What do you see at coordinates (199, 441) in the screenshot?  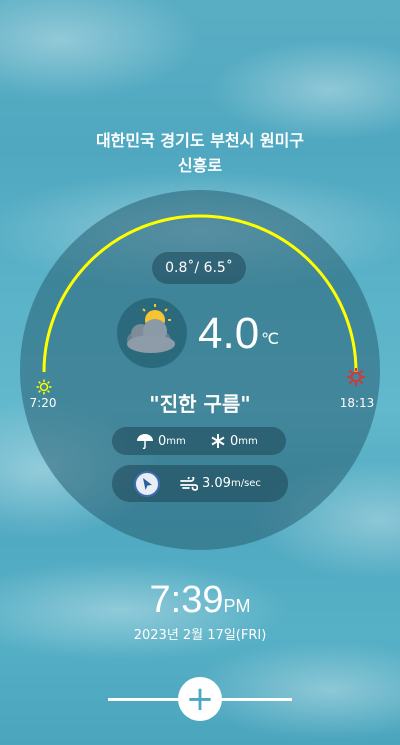 I see `precipitation-pill: 0 mm 0 mm` at bounding box center [199, 441].